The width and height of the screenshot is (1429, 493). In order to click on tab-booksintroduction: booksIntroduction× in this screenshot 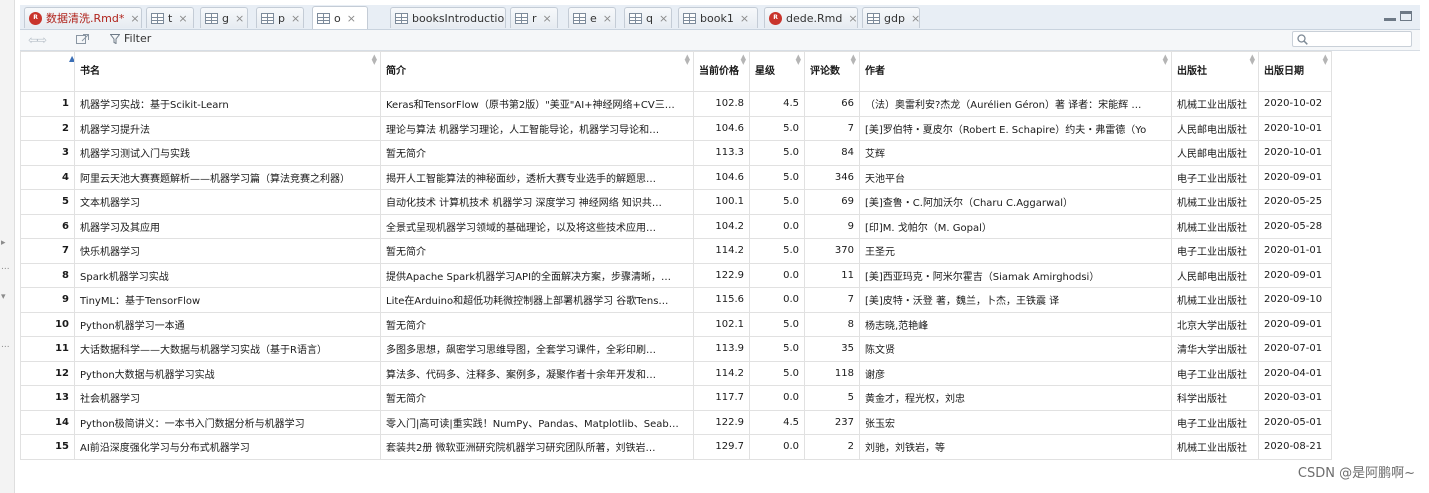, I will do `click(448, 17)`.